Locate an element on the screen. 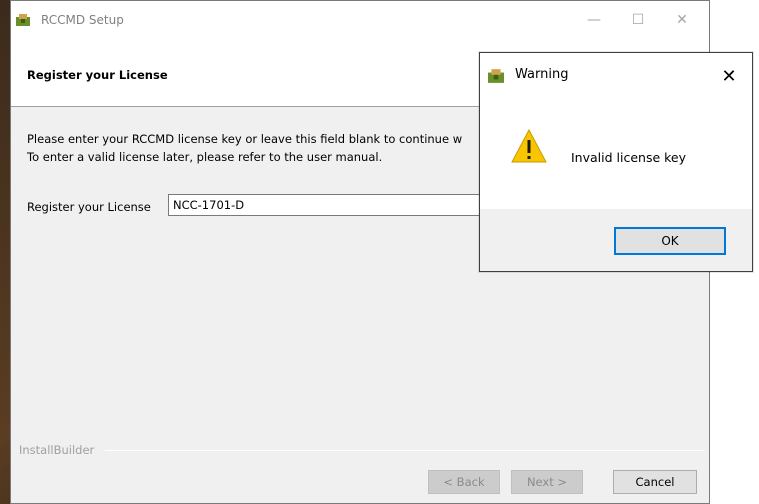  dialog-close-button: ✕ is located at coordinates (729, 76).